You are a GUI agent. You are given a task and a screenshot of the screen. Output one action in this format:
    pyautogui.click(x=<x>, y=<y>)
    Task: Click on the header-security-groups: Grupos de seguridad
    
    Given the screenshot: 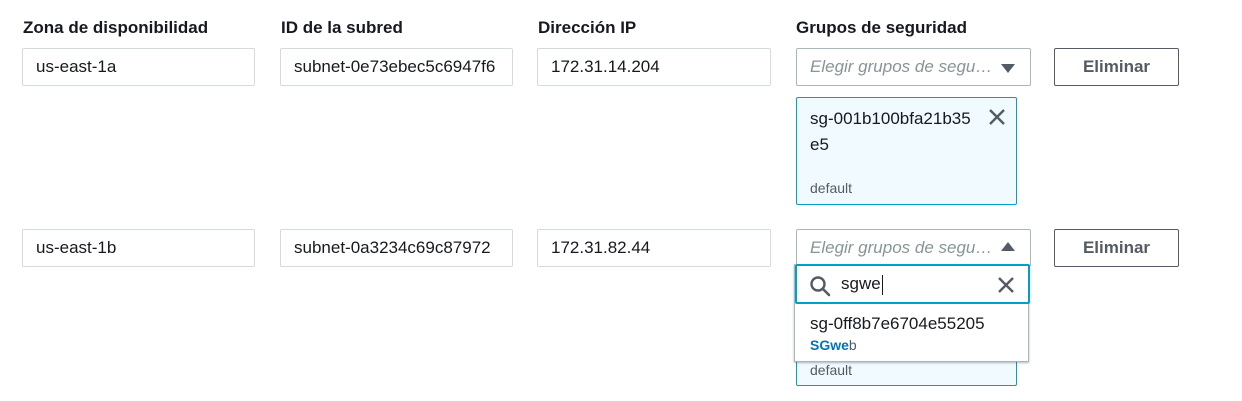 What is the action you would take?
    pyautogui.click(x=881, y=27)
    